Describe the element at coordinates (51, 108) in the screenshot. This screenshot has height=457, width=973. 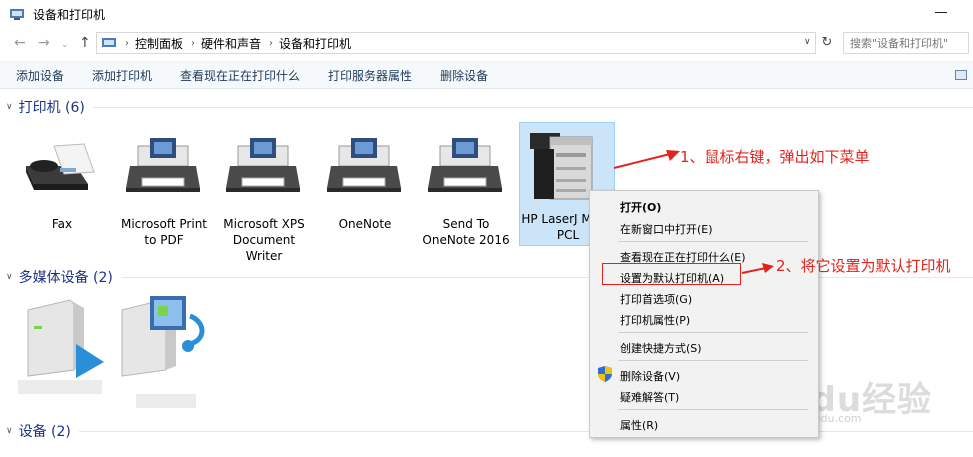
I see `group-title-printers: 打印机 (6)` at that location.